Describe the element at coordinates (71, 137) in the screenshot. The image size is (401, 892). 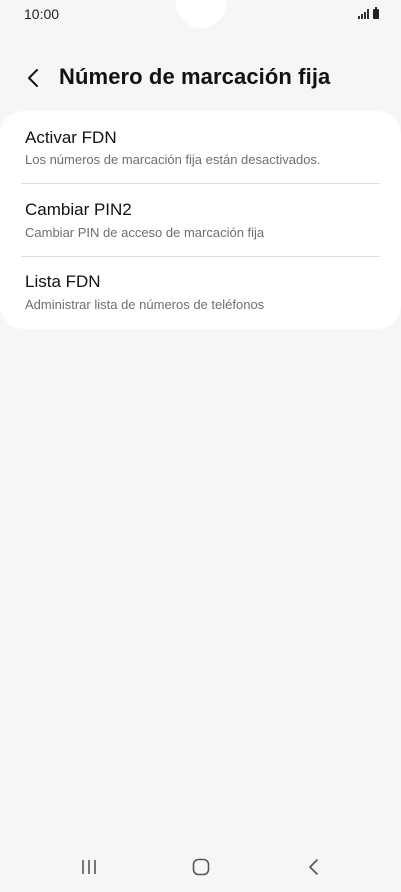
I see `item-title: Activar FDN` at that location.